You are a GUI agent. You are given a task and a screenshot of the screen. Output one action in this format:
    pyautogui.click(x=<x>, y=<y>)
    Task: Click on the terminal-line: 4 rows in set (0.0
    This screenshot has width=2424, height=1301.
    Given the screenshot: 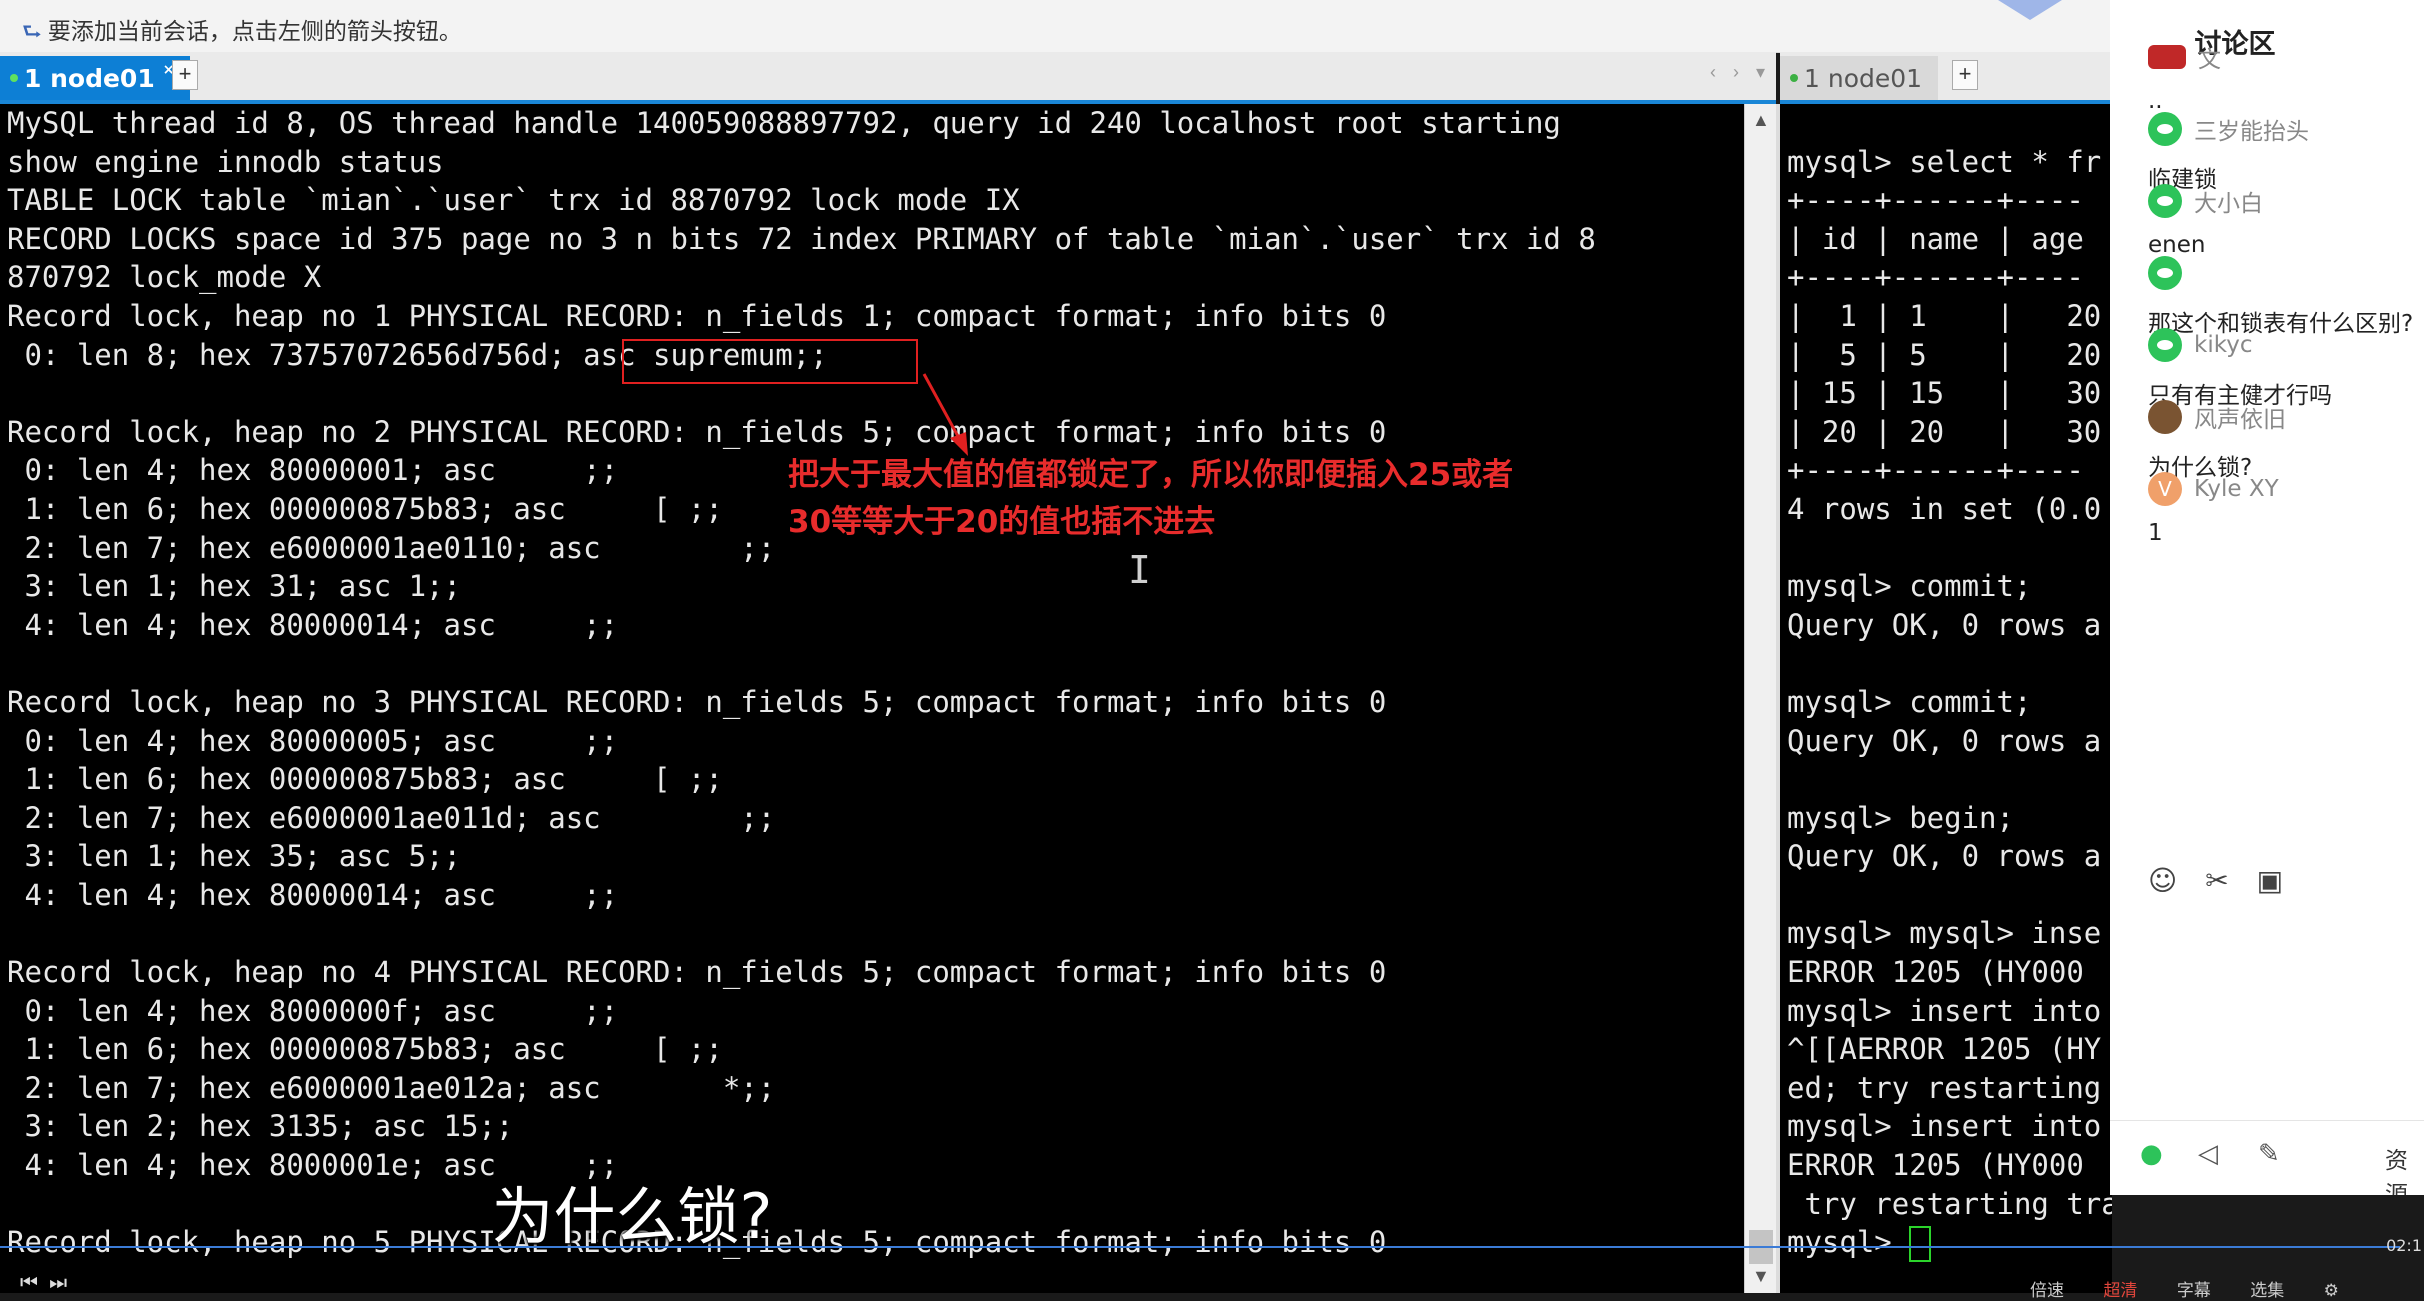 What is the action you would take?
    pyautogui.click(x=1944, y=508)
    